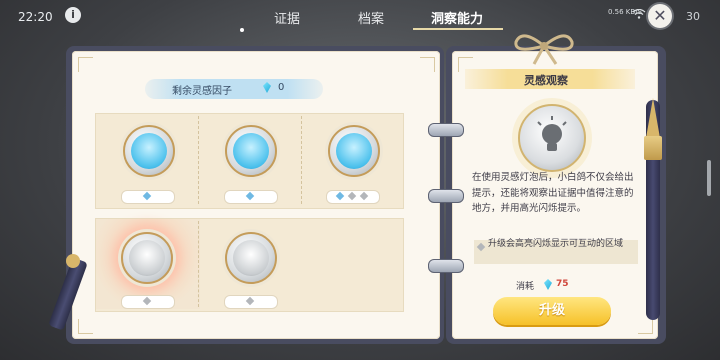  What do you see at coordinates (653, 148) in the screenshot?
I see `pen-band` at bounding box center [653, 148].